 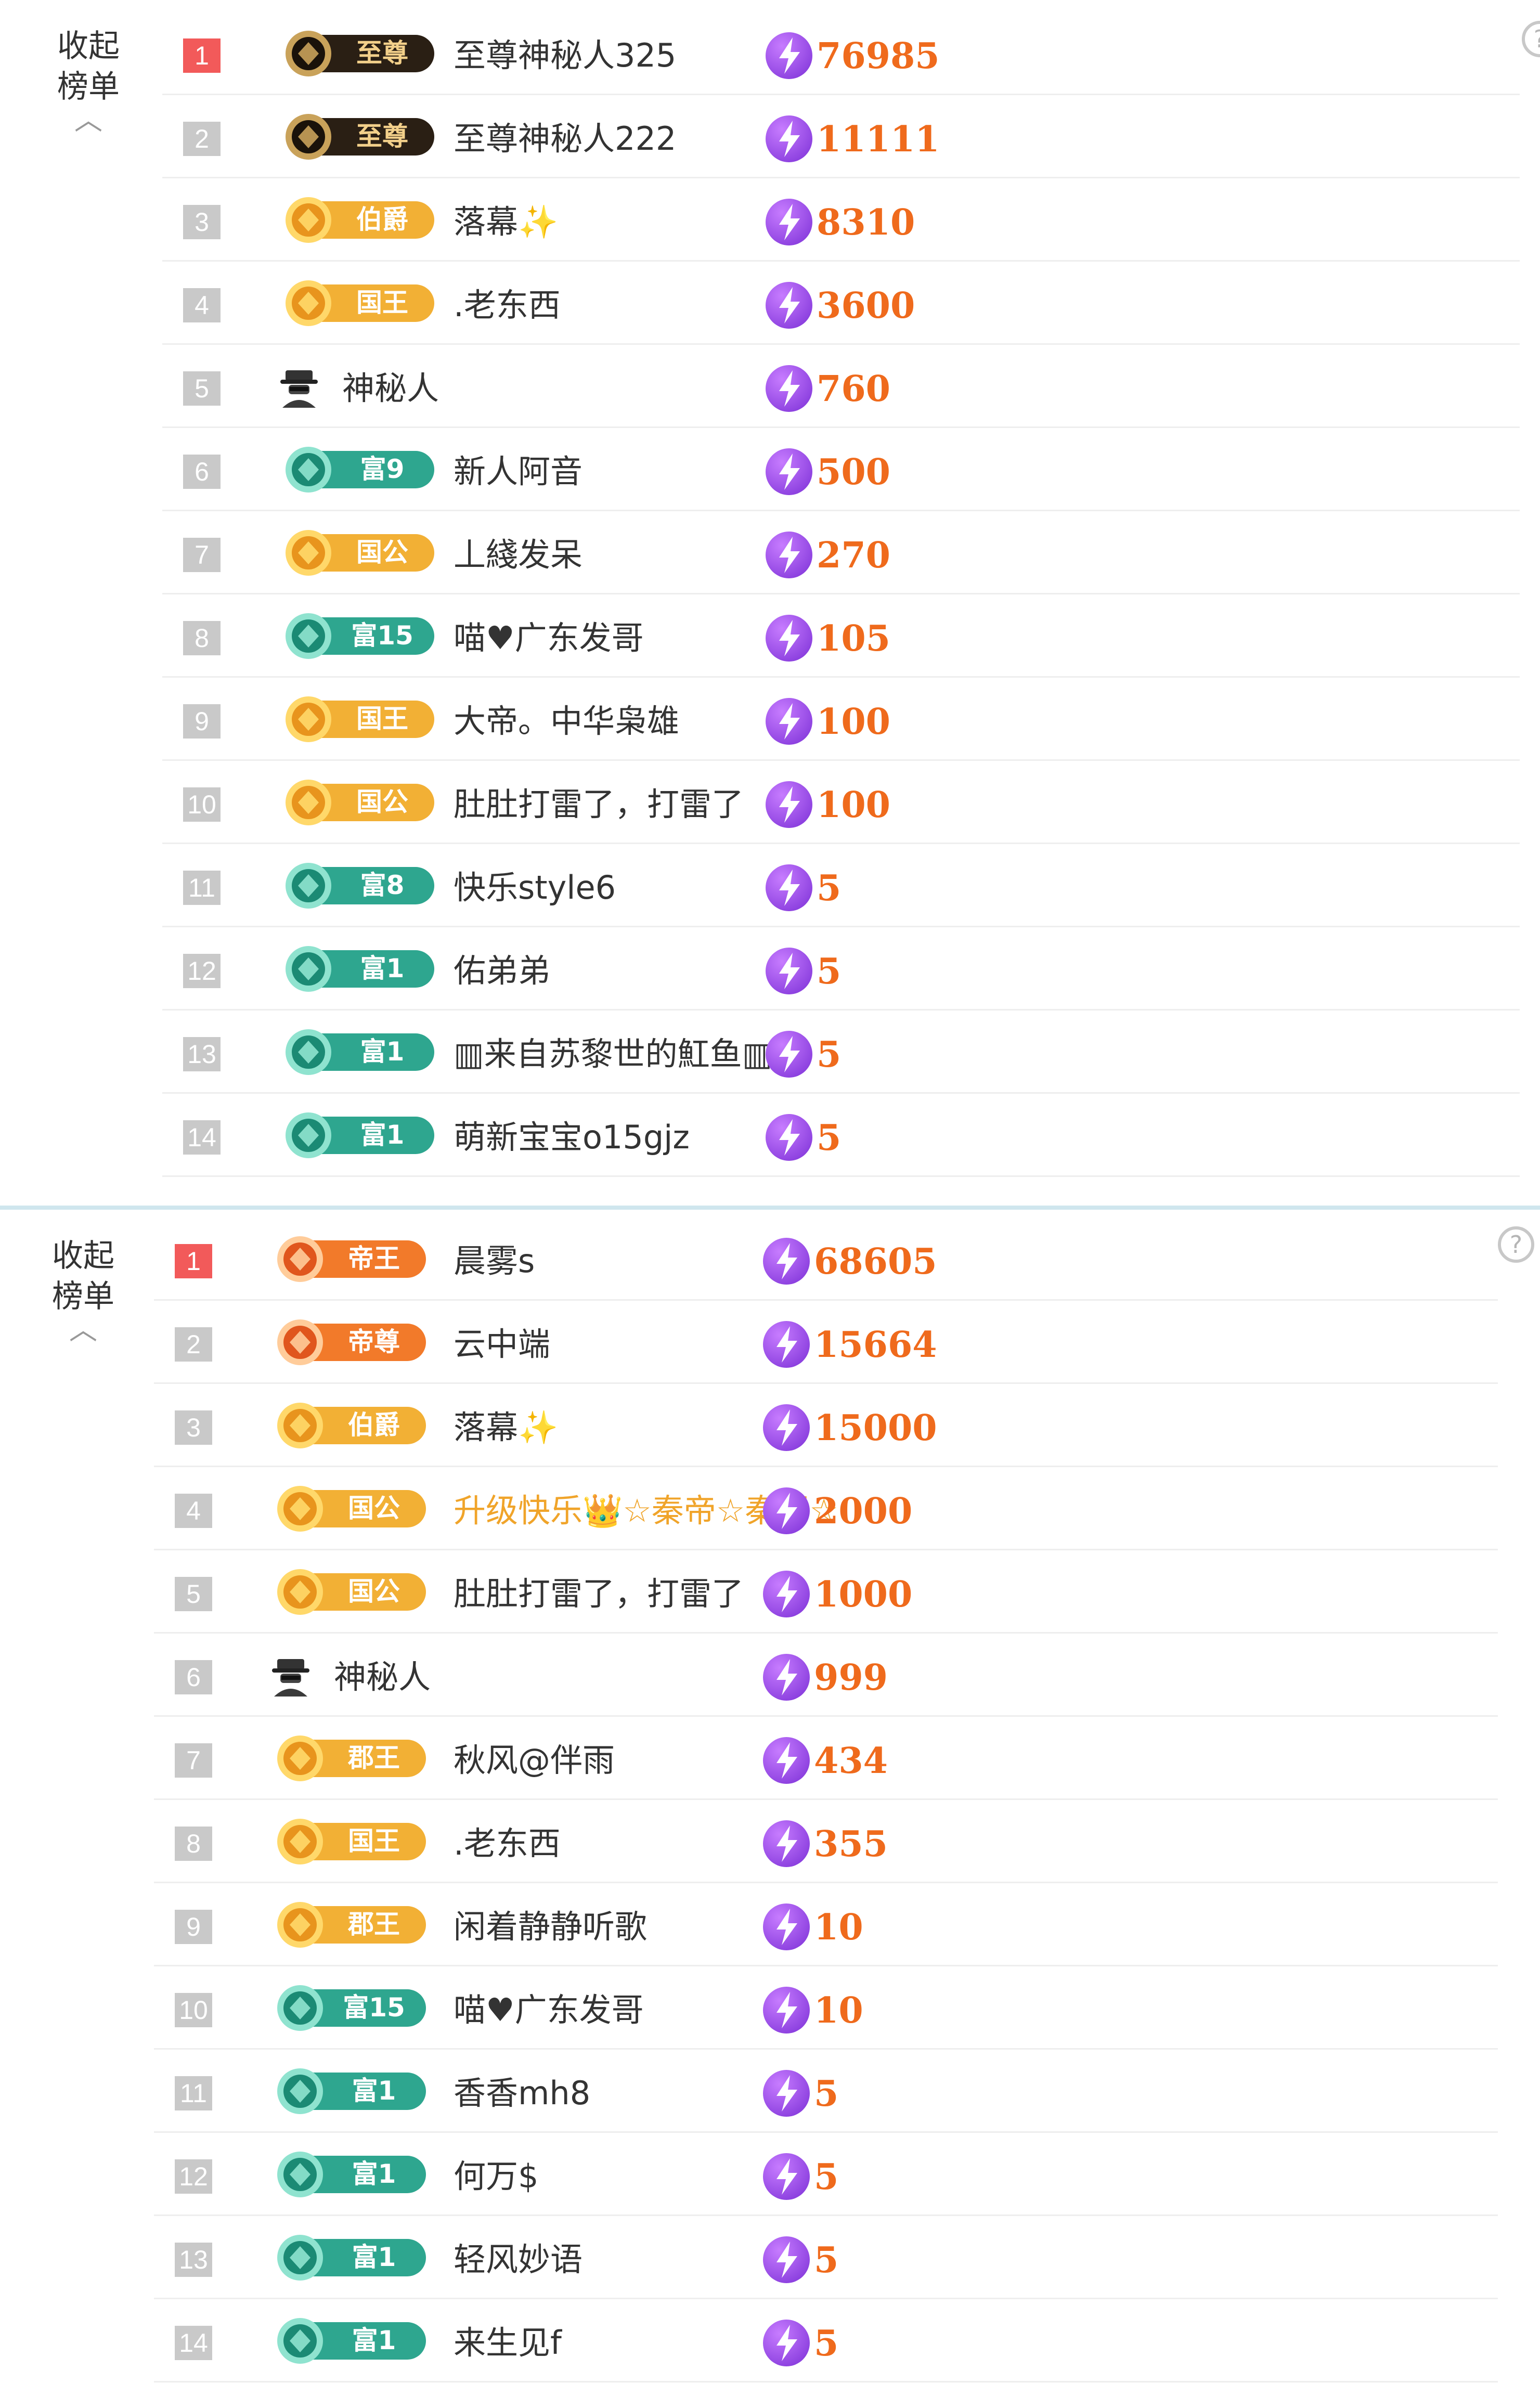 I want to click on ranking-row: 5 神秘人 760, so click(x=841, y=386).